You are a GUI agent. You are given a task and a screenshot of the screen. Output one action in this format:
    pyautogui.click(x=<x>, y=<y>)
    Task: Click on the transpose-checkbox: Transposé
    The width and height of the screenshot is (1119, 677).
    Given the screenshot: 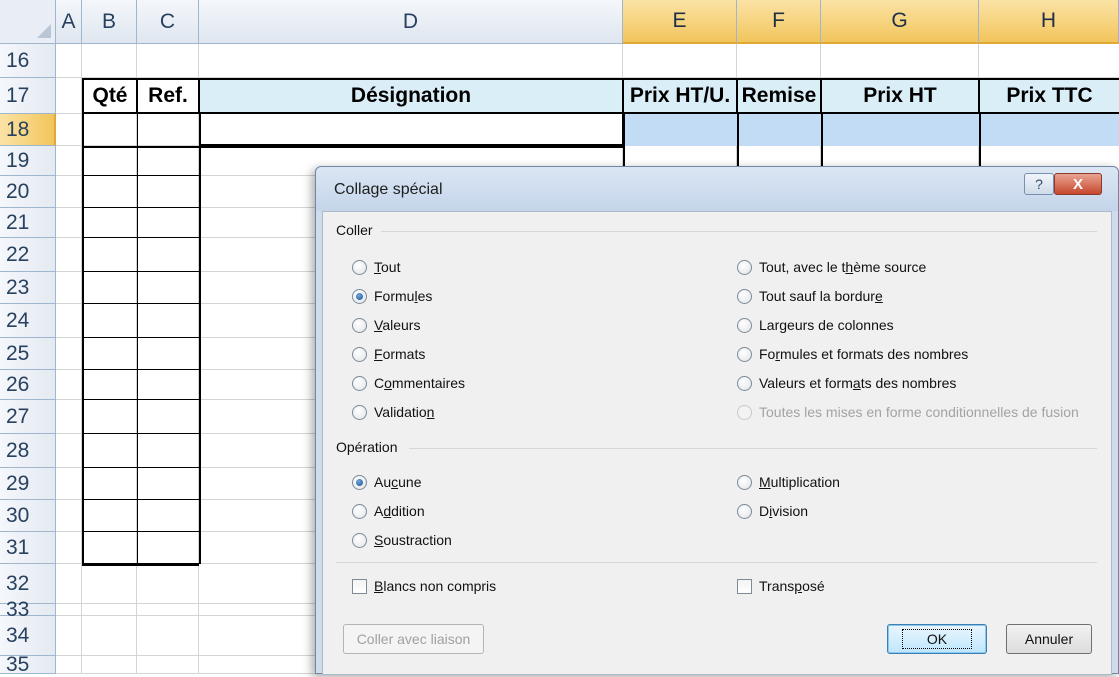 What is the action you would take?
    pyautogui.click(x=781, y=586)
    